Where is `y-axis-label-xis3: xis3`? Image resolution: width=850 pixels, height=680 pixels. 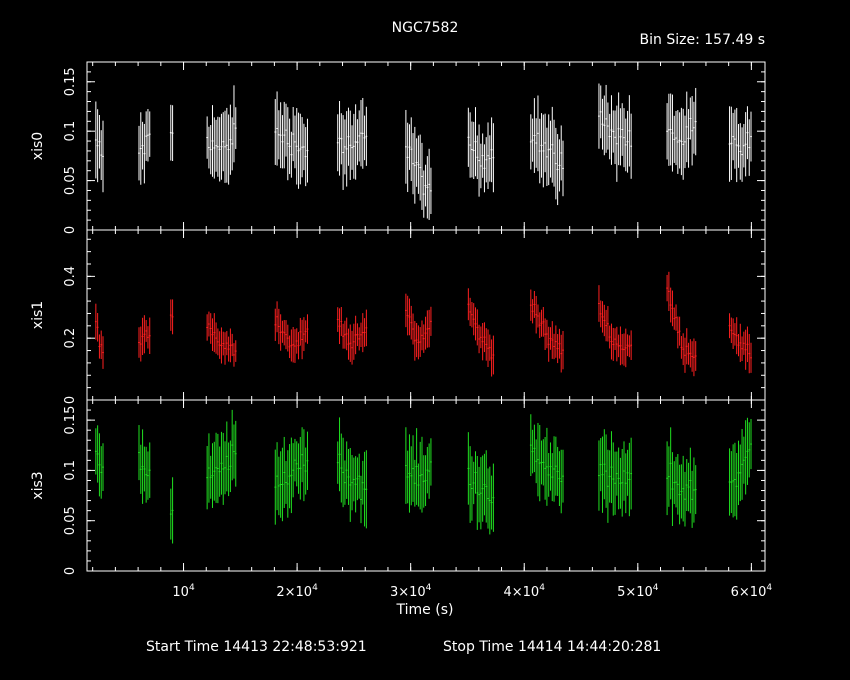 y-axis-label-xis3: xis3 is located at coordinates (38, 485).